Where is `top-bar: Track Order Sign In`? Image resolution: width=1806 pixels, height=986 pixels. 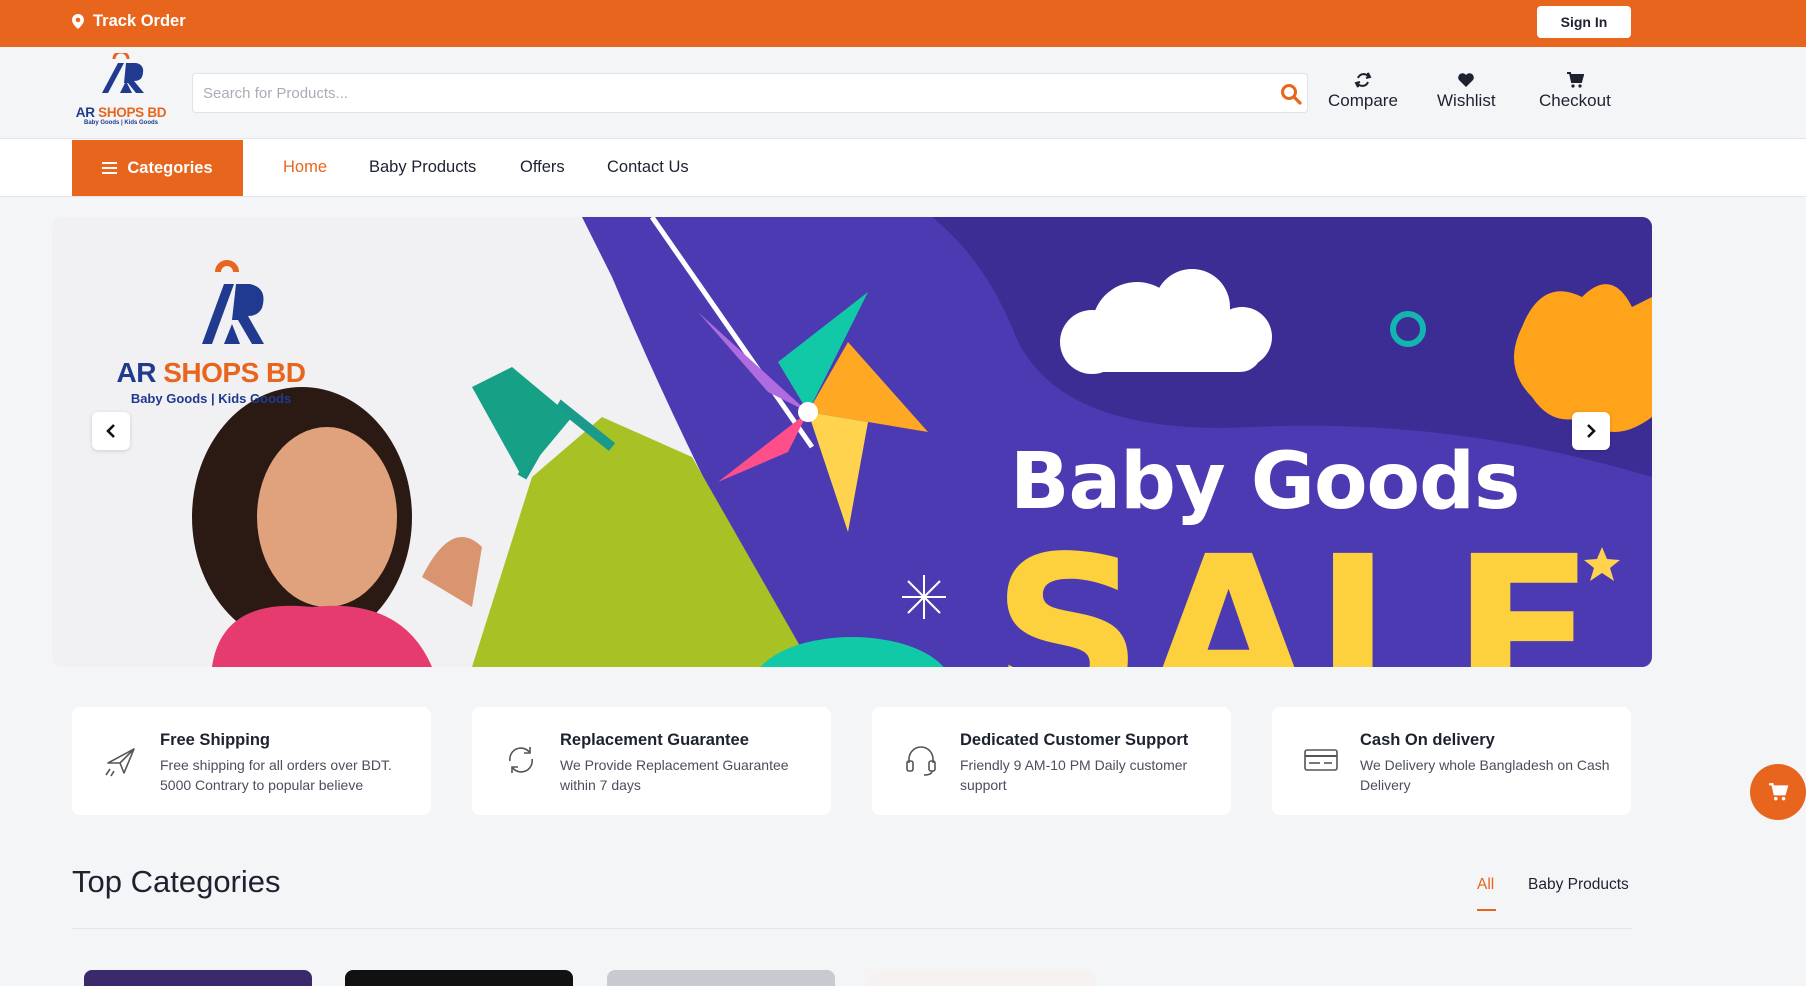
top-bar: Track Order Sign In is located at coordinates (903, 23).